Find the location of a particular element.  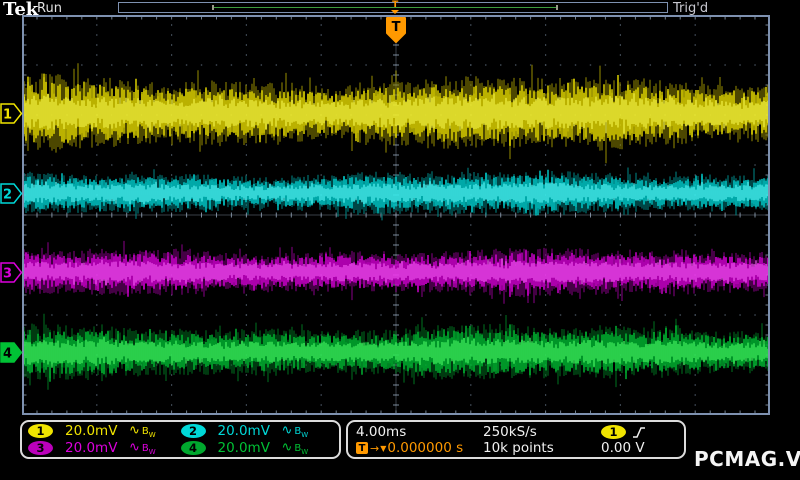

trigger-level: 0.00 V is located at coordinates (623, 448).